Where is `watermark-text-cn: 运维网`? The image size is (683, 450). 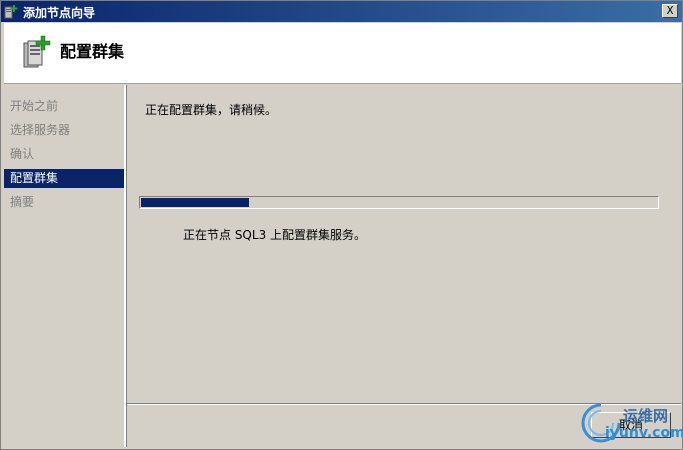
watermark-text-cn: 运维网 is located at coordinates (646, 416).